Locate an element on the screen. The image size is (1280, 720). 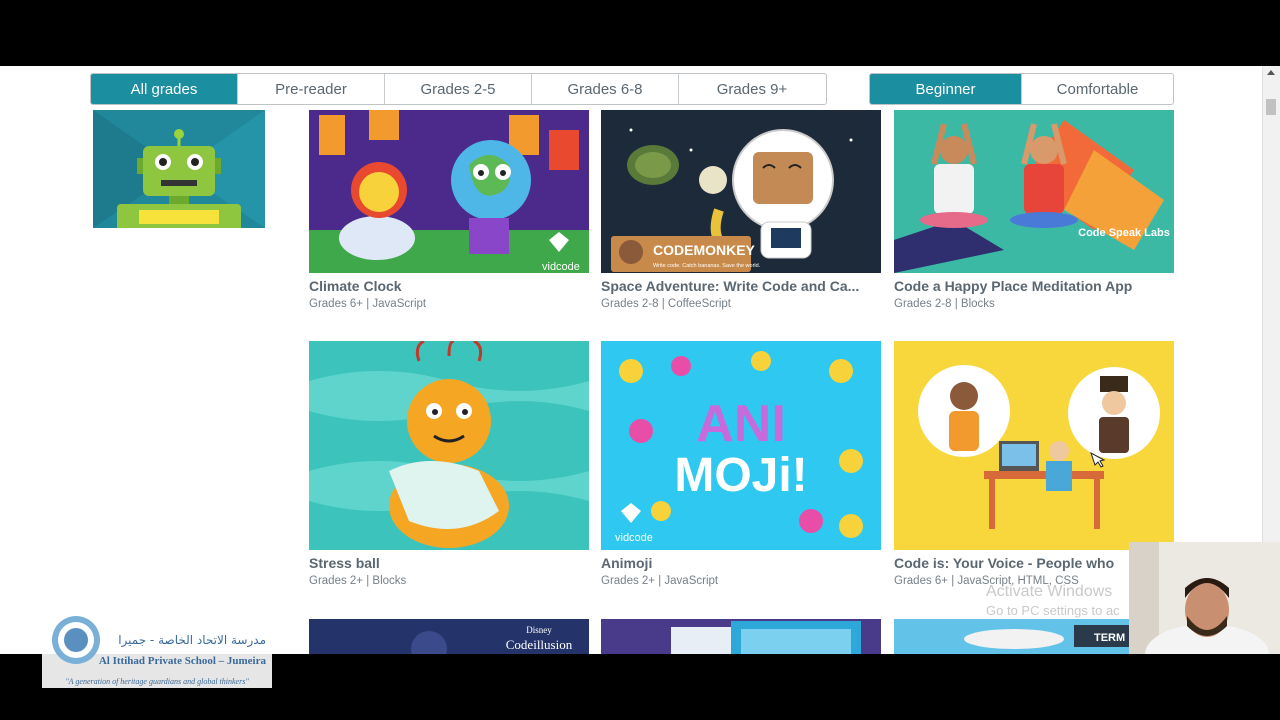
codespeaklabs-logo: Code Speak Labs is located at coordinates (1124, 233).